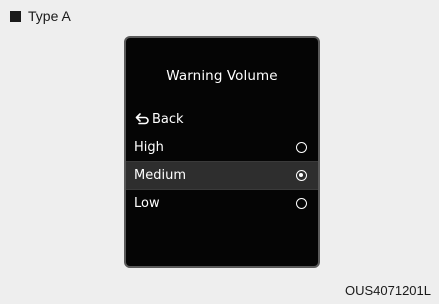 Image resolution: width=439 pixels, height=304 pixels. Describe the element at coordinates (15, 16) in the screenshot. I see `black-square-icon` at that location.